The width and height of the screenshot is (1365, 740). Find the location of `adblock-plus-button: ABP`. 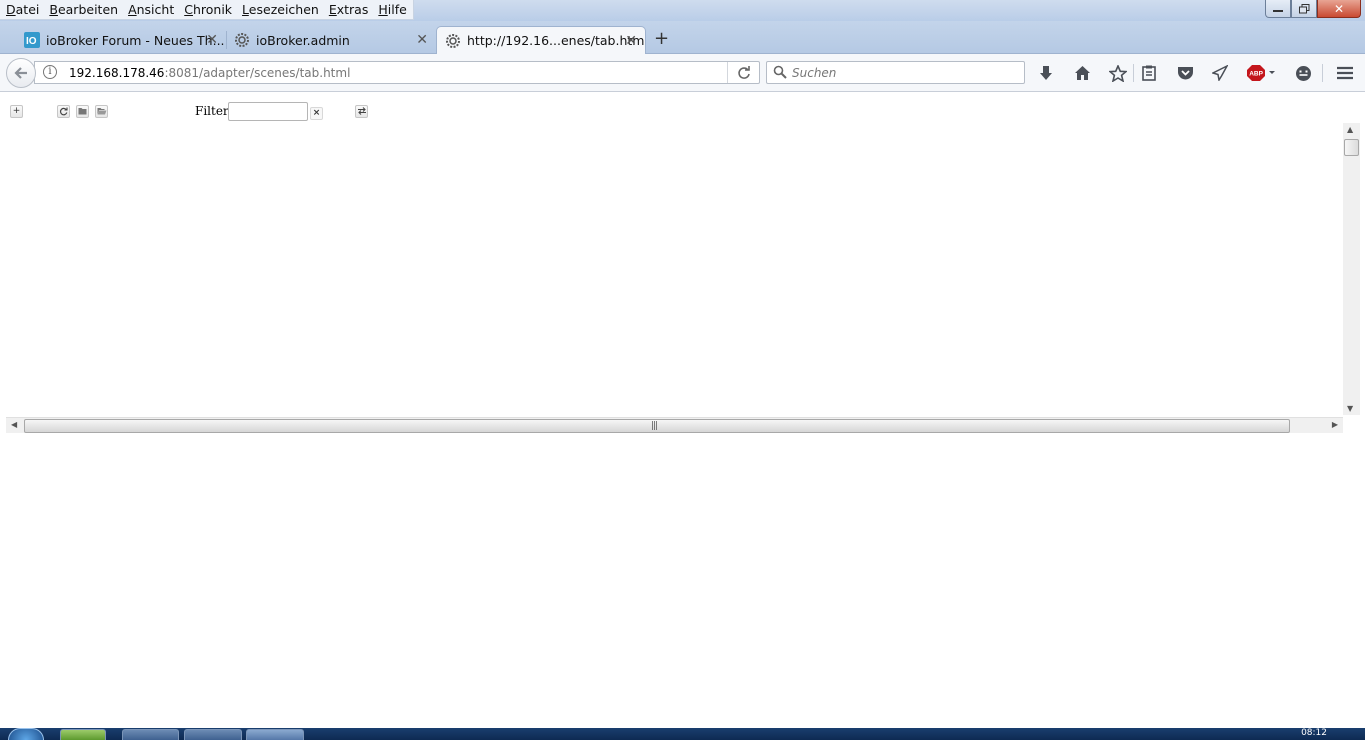

adblock-plus-button: ABP is located at coordinates (1262, 73).